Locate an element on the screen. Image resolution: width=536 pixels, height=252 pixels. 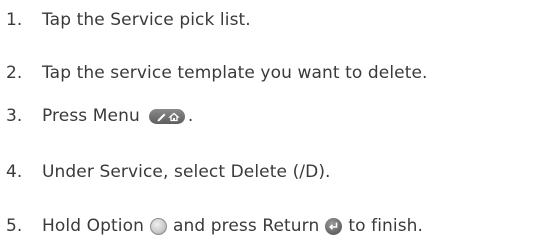
step-text: Under Service, select Delete (/D). is located at coordinates (186, 172).